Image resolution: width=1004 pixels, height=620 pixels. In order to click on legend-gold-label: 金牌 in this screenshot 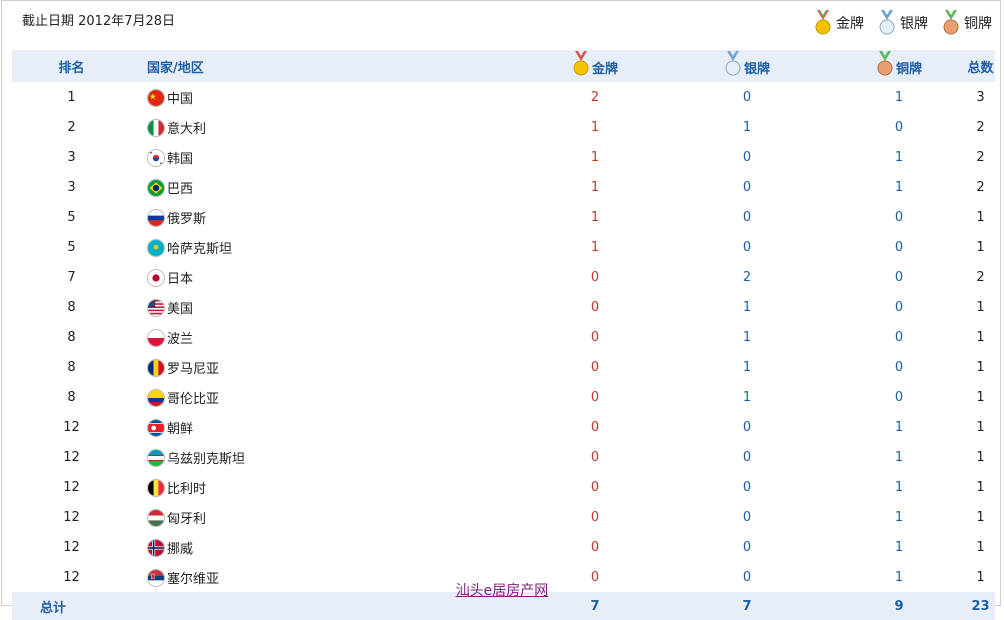, I will do `click(850, 24)`.